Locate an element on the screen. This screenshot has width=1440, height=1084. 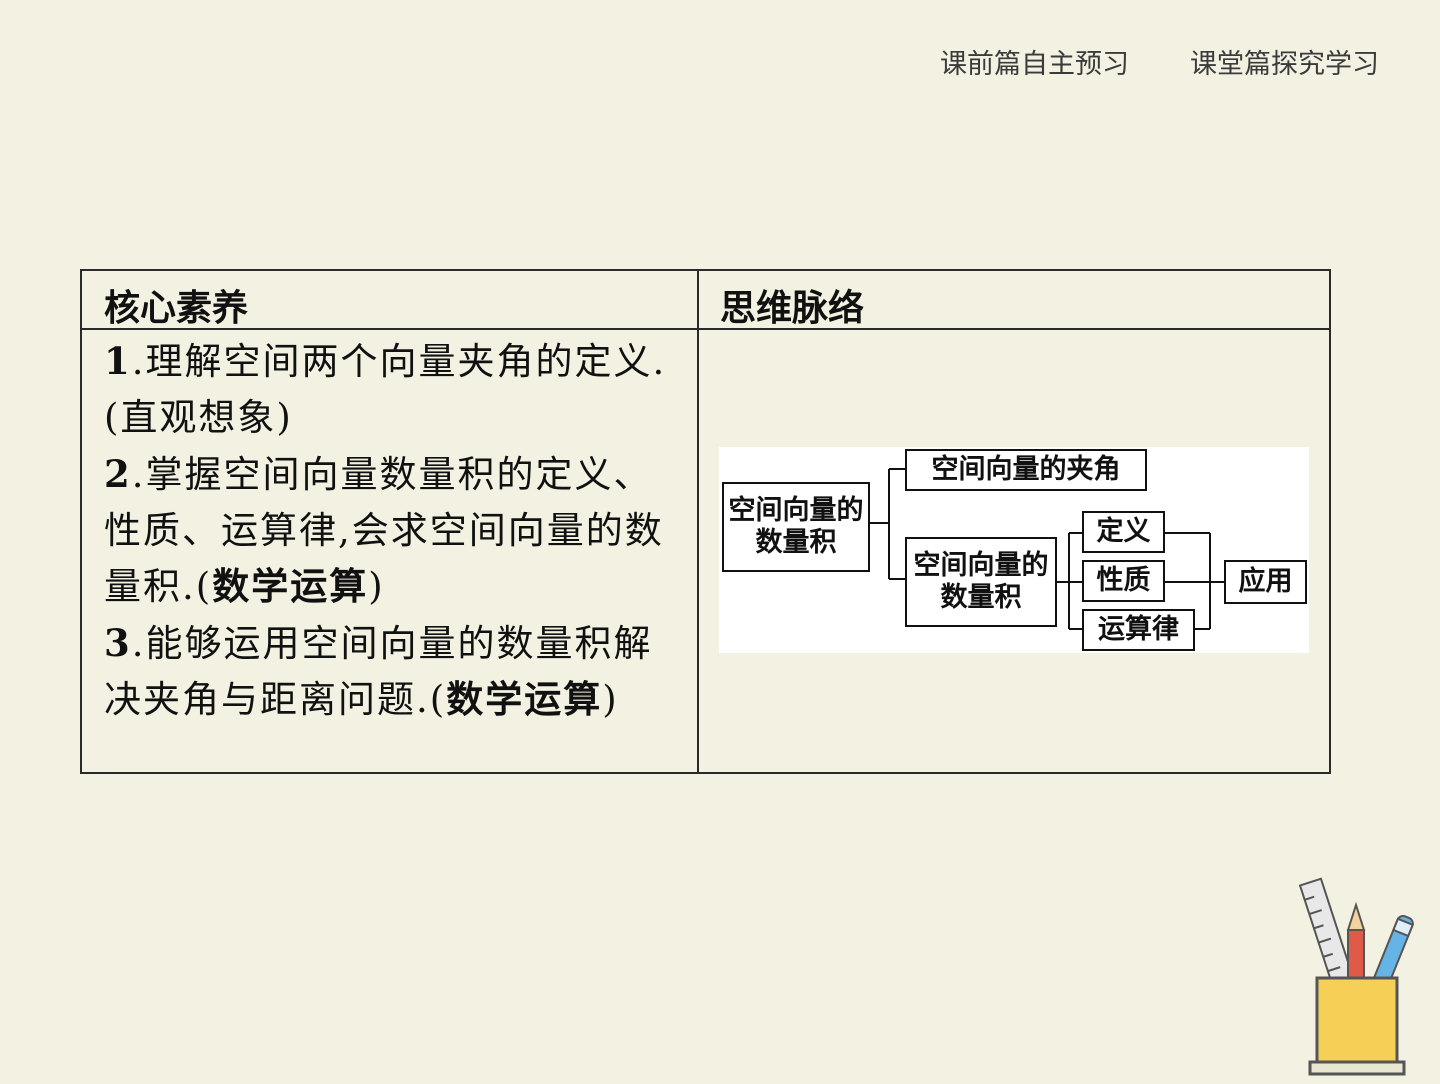
tab-preclass-preview: 课前篇自主预习 is located at coordinates (1034, 61).